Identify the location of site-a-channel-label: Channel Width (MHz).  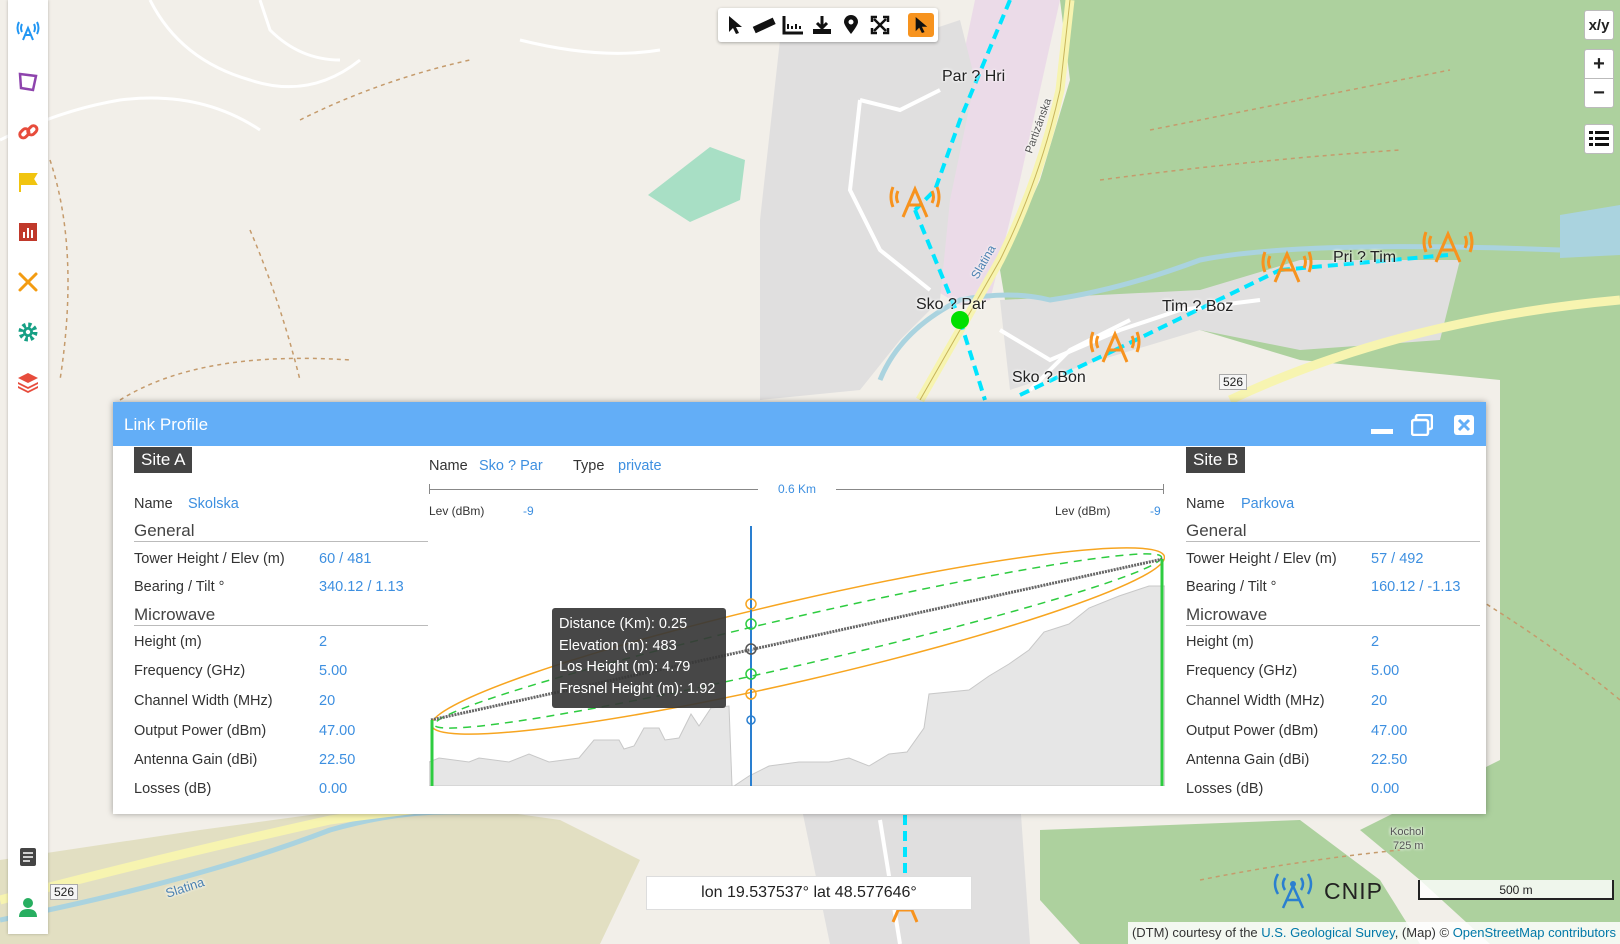
(203, 701).